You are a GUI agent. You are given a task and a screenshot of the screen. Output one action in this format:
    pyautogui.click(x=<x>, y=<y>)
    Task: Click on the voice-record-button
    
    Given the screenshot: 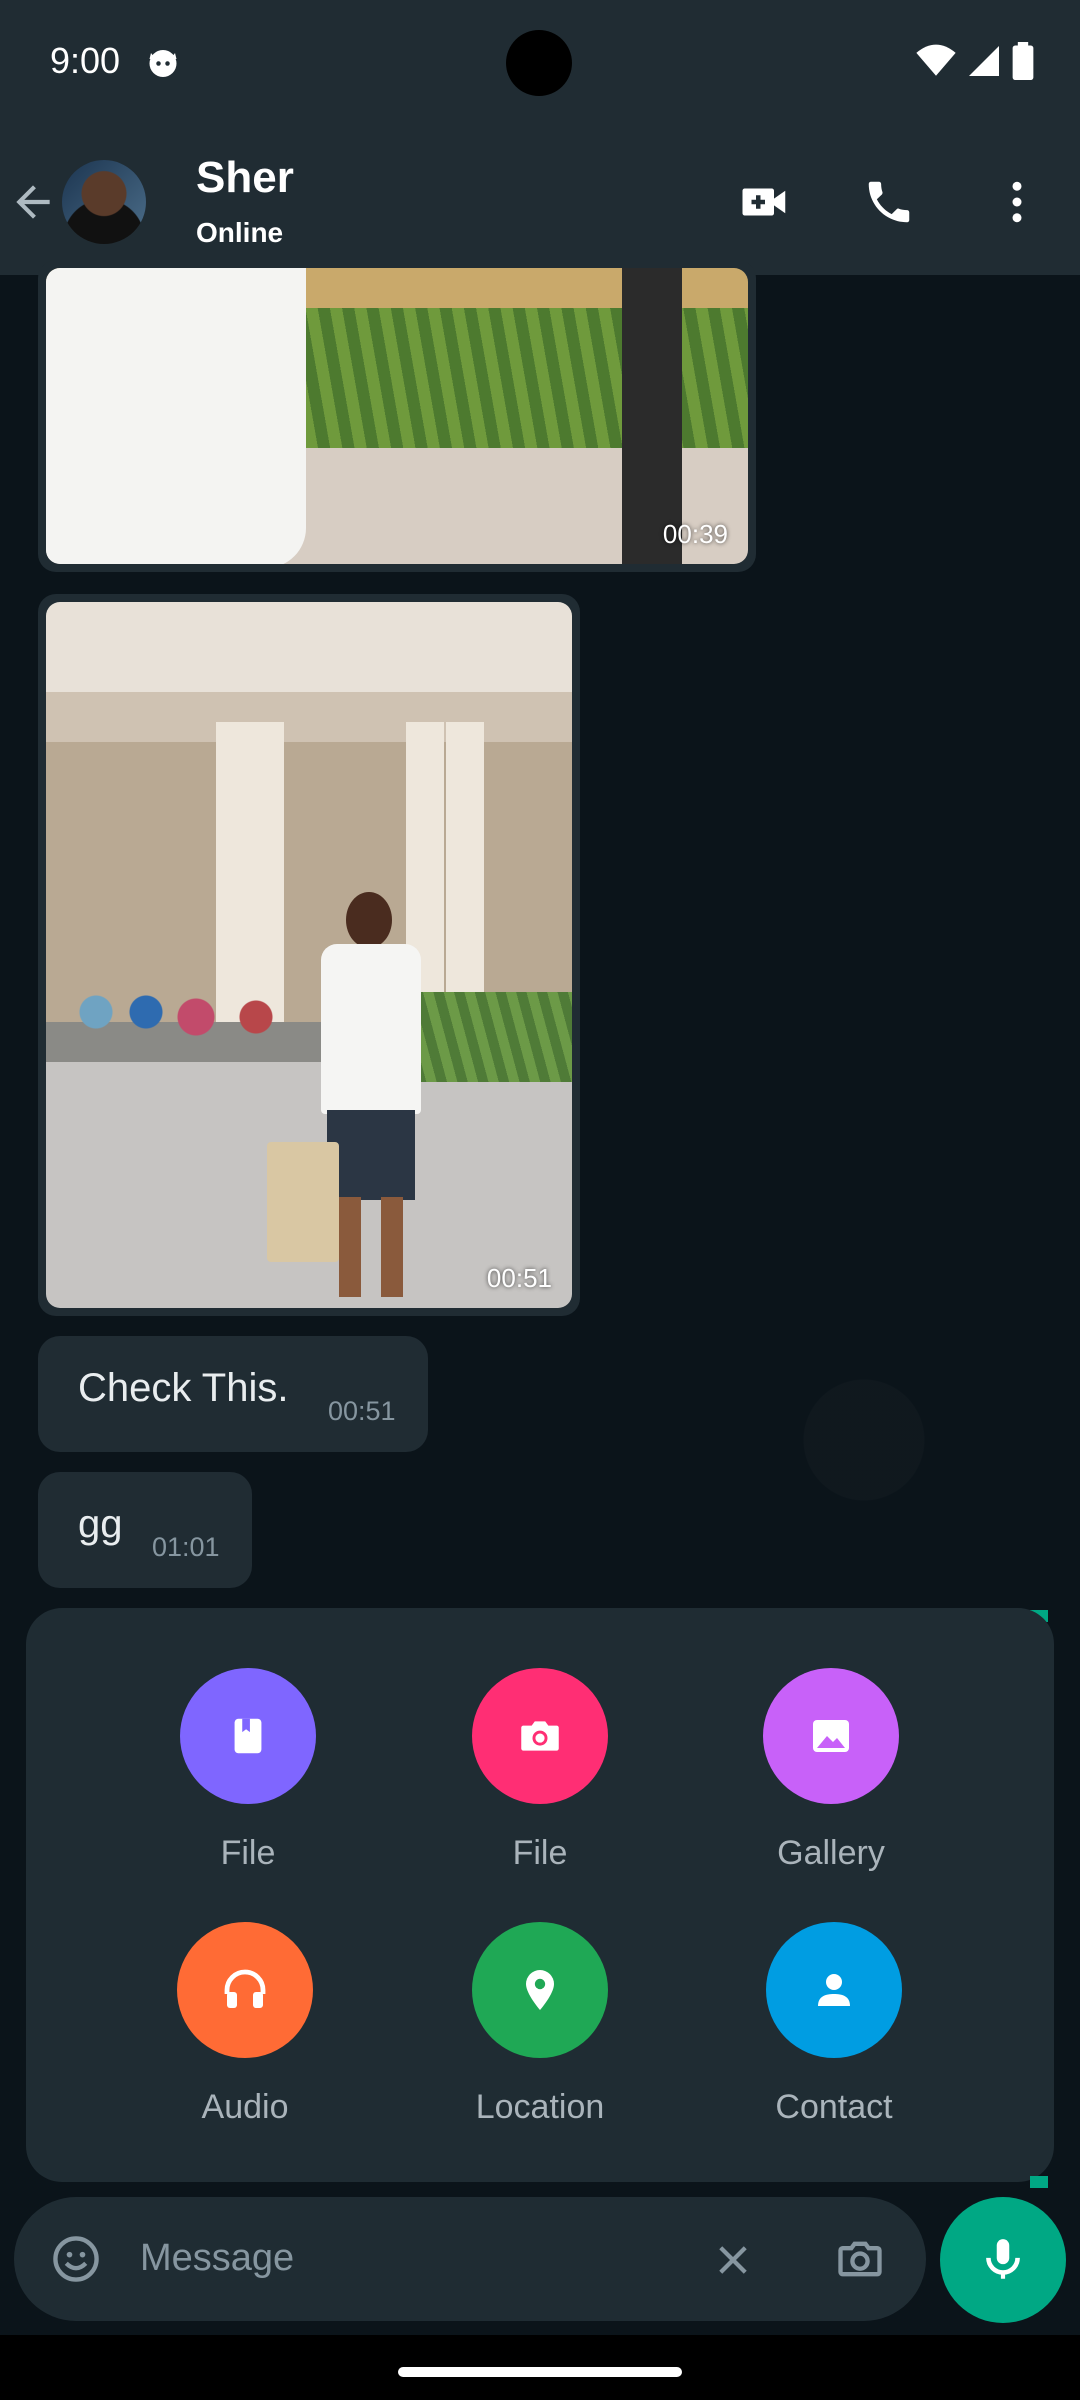 What is the action you would take?
    pyautogui.click(x=1003, y=2260)
    